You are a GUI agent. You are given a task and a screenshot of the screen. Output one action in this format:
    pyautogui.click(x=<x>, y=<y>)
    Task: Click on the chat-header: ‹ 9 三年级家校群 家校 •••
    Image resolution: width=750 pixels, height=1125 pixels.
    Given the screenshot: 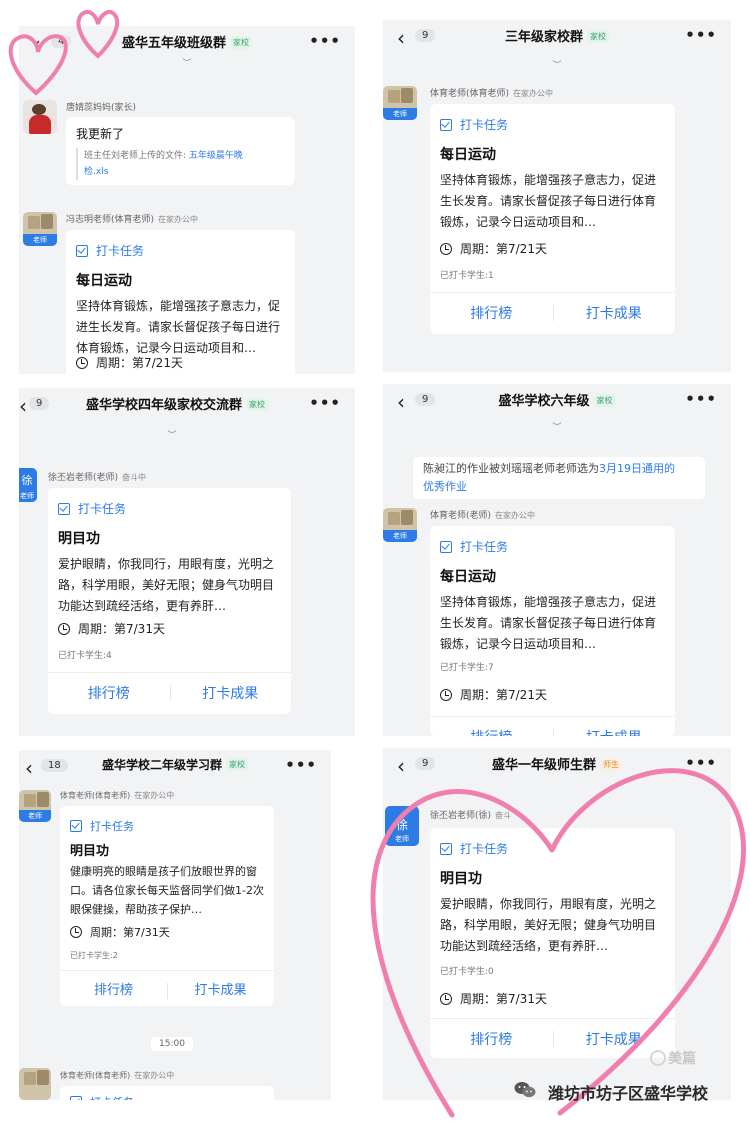 What is the action you would take?
    pyautogui.click(x=557, y=37)
    